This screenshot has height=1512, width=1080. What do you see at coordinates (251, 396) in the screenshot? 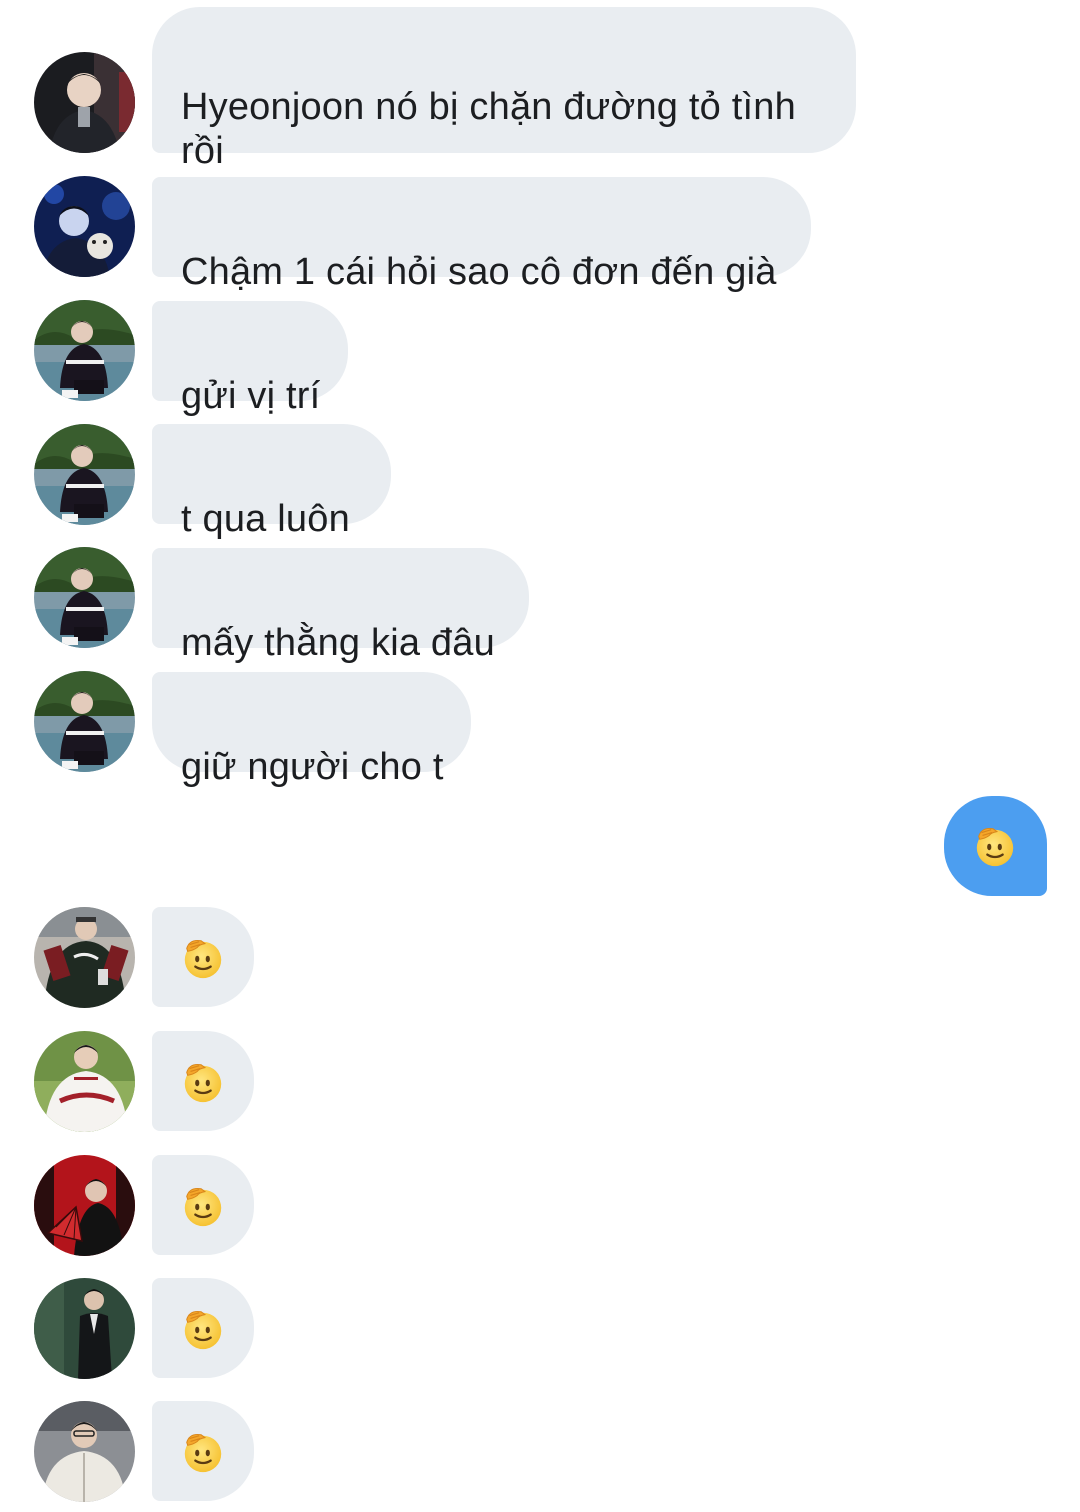
I see `message-text: gửi vị trí` at bounding box center [251, 396].